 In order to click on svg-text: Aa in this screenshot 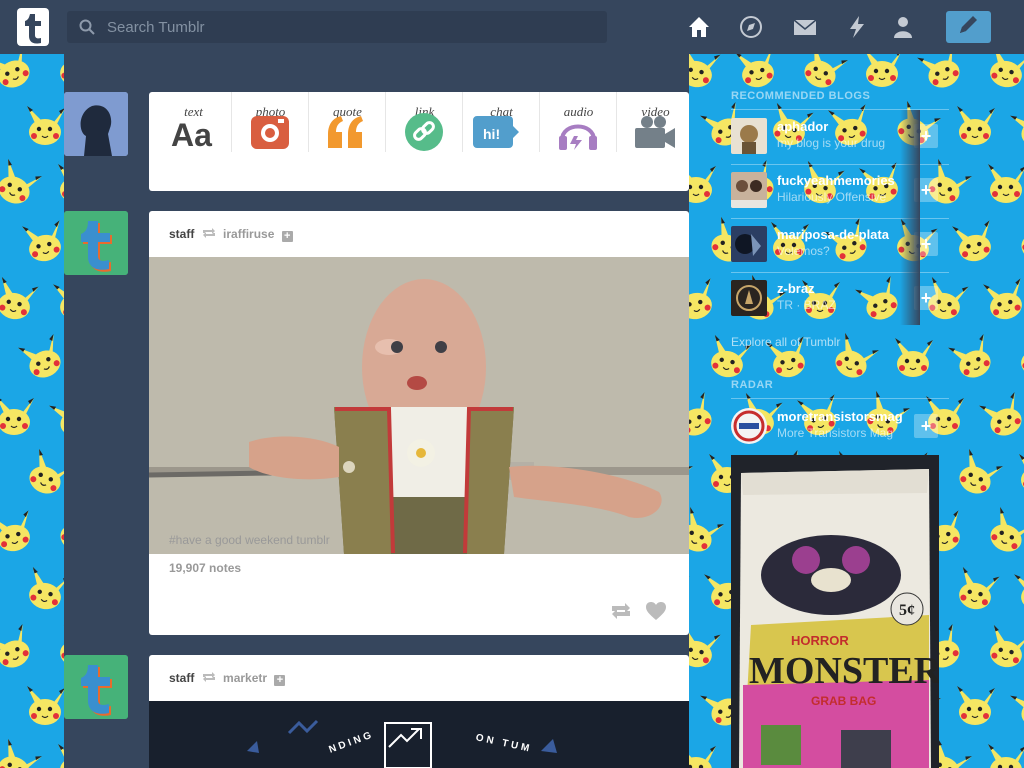, I will do `click(191, 135)`.